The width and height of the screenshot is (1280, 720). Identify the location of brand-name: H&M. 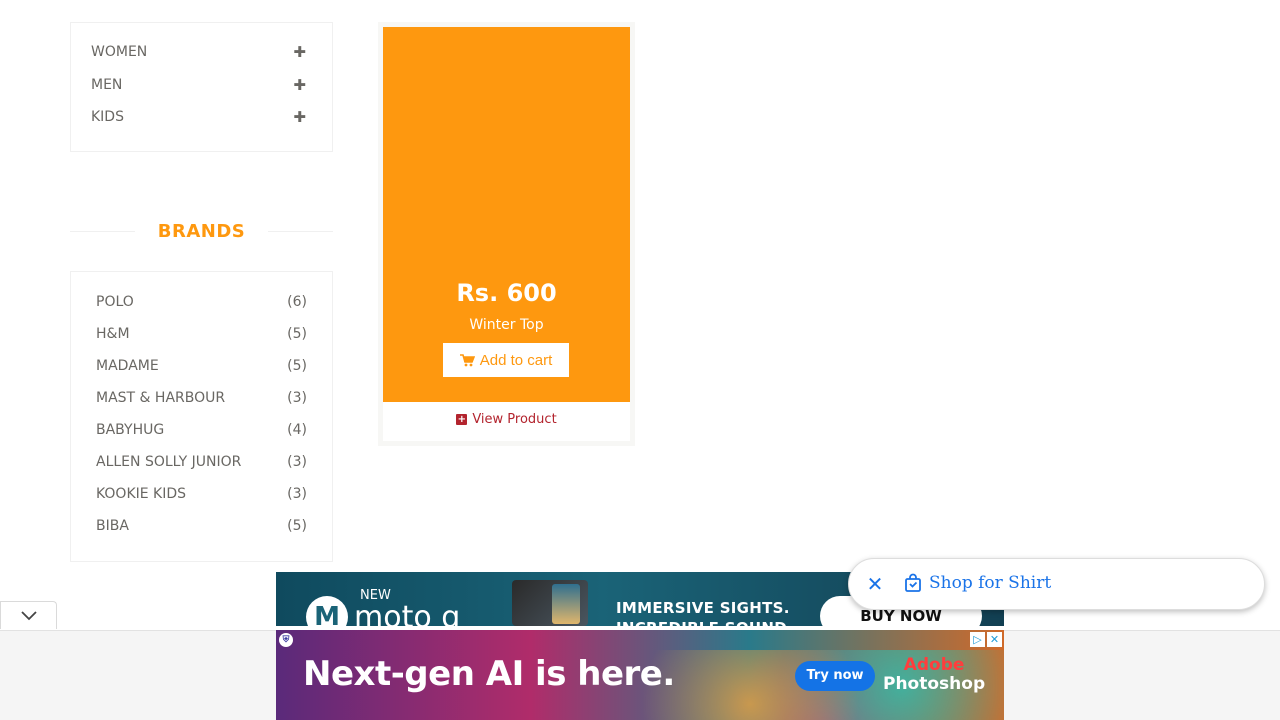
(113, 334).